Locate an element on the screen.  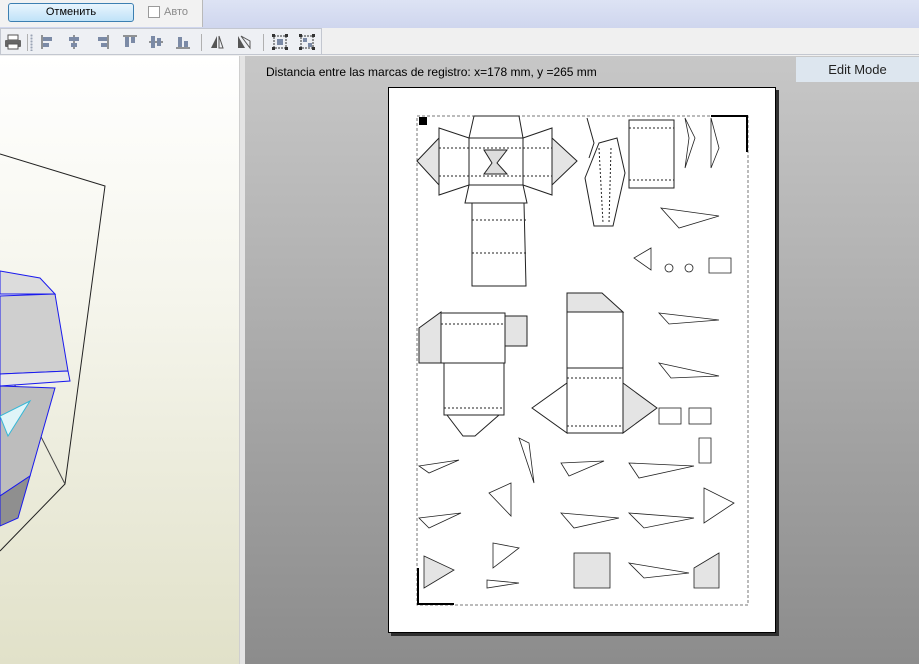
align-center-h-icon is located at coordinates (74, 42).